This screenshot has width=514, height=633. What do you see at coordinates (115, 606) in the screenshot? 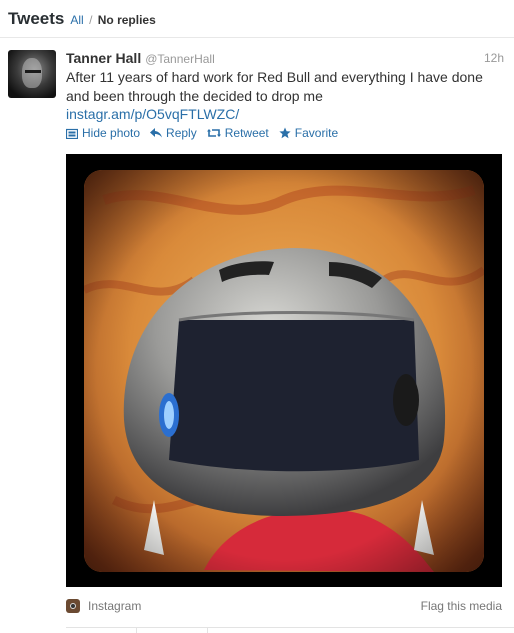
I see `media-source-label: Instagram` at bounding box center [115, 606].